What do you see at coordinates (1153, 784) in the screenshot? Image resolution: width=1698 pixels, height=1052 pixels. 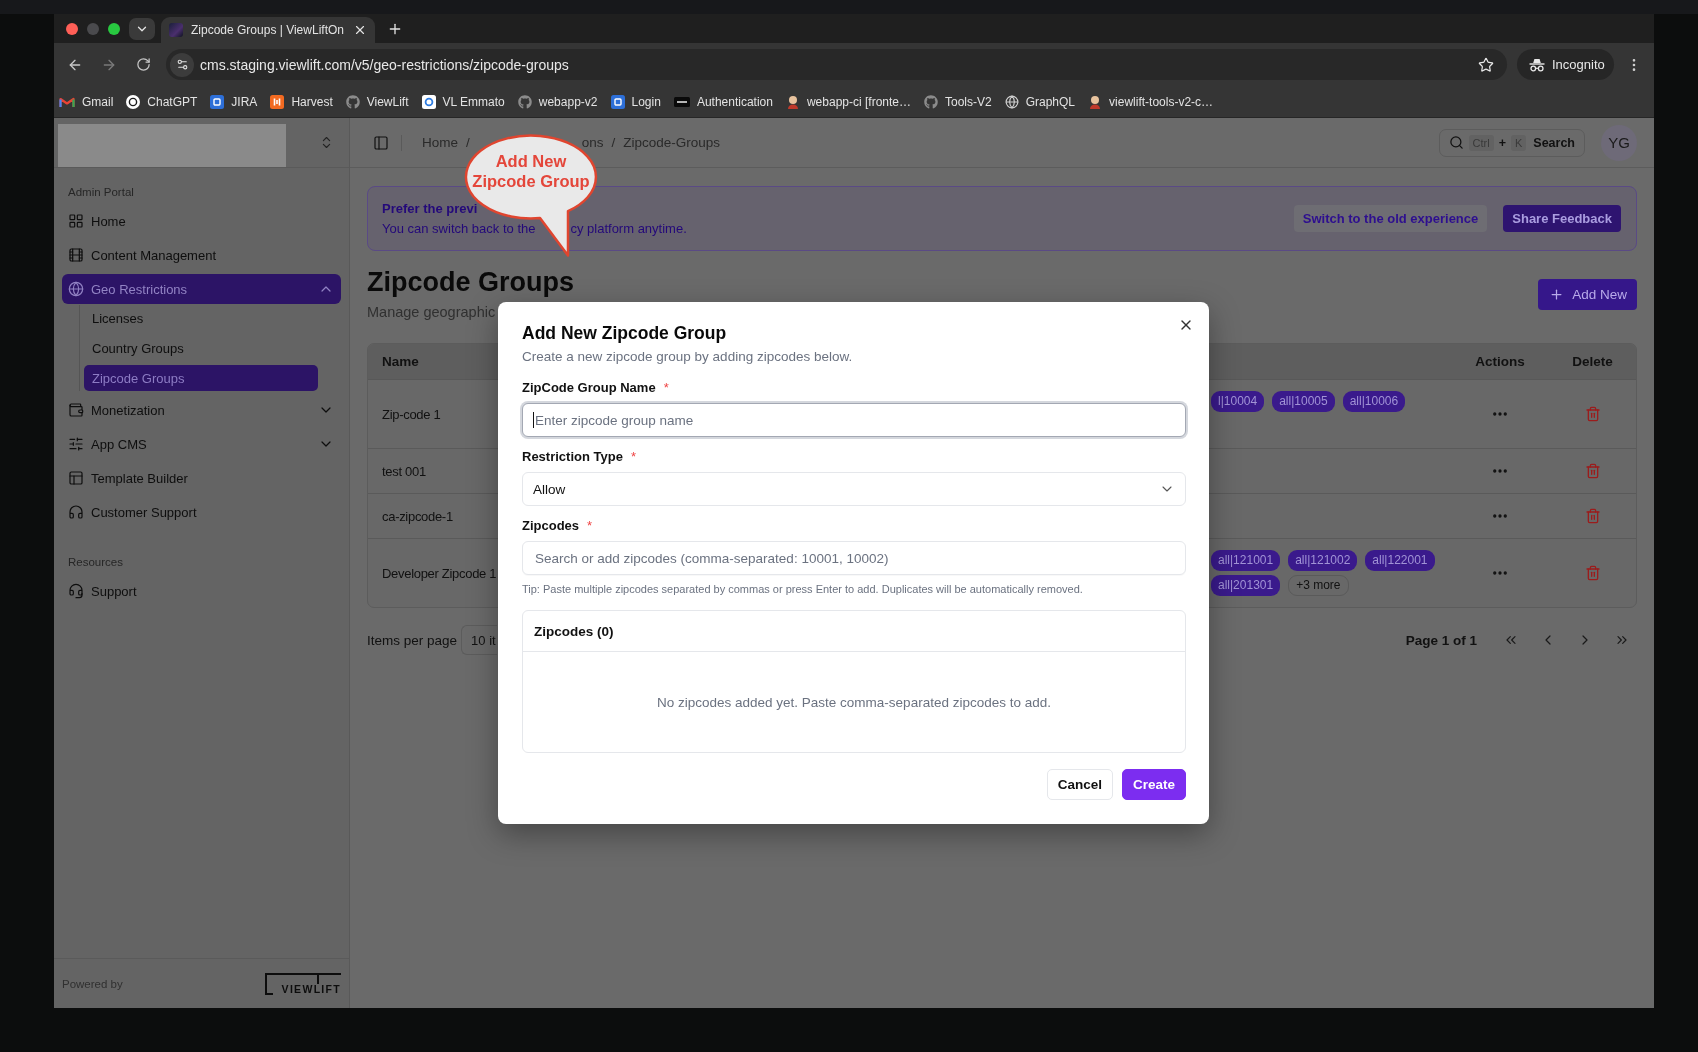 I see `create-button: Create` at bounding box center [1153, 784].